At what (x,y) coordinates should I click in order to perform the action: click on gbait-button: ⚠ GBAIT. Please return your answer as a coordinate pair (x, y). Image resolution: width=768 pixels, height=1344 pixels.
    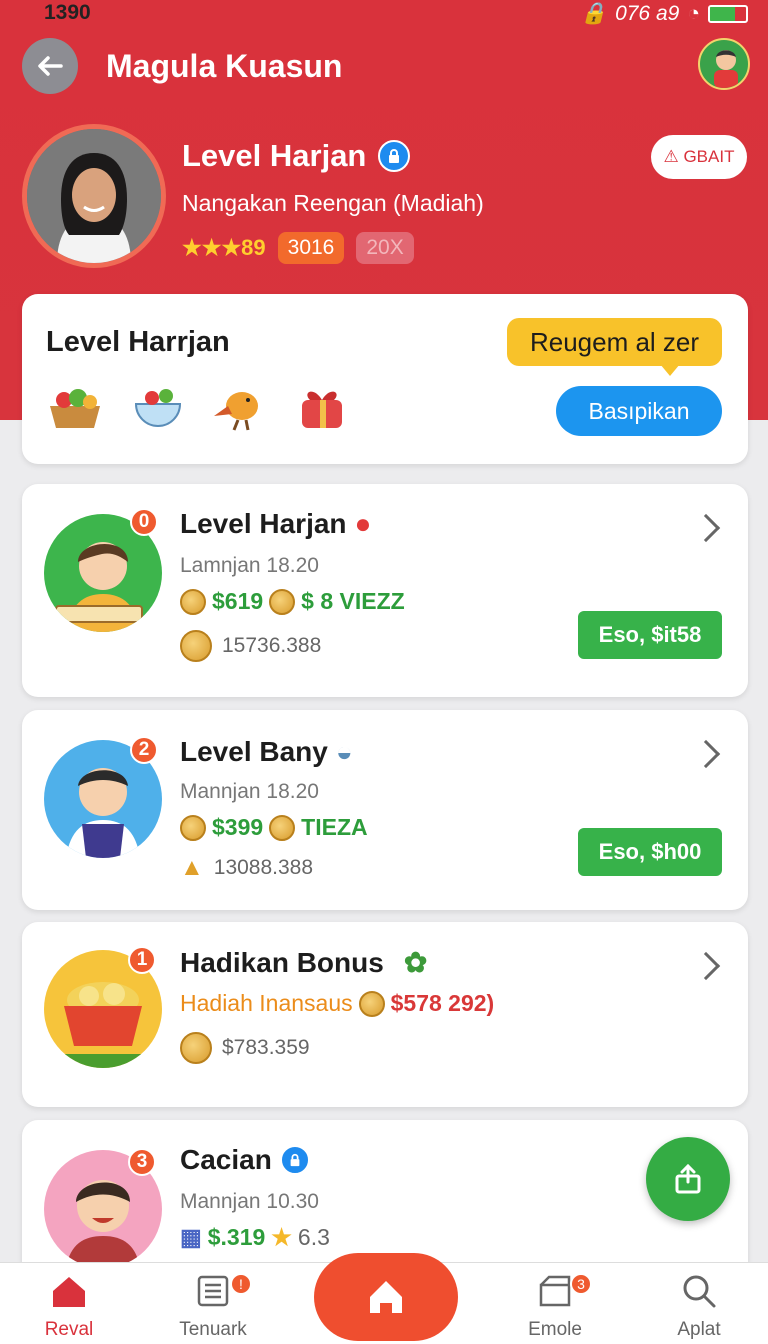
    Looking at the image, I should click on (699, 157).